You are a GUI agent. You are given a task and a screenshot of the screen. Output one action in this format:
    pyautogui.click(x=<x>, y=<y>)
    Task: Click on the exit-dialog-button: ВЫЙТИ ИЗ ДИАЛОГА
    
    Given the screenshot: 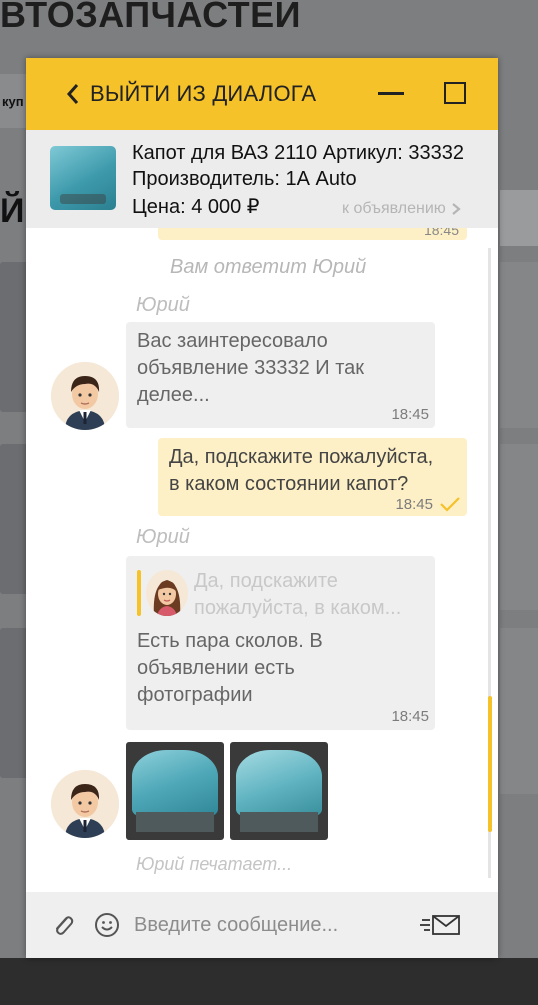 What is the action you would take?
    pyautogui.click(x=189, y=94)
    